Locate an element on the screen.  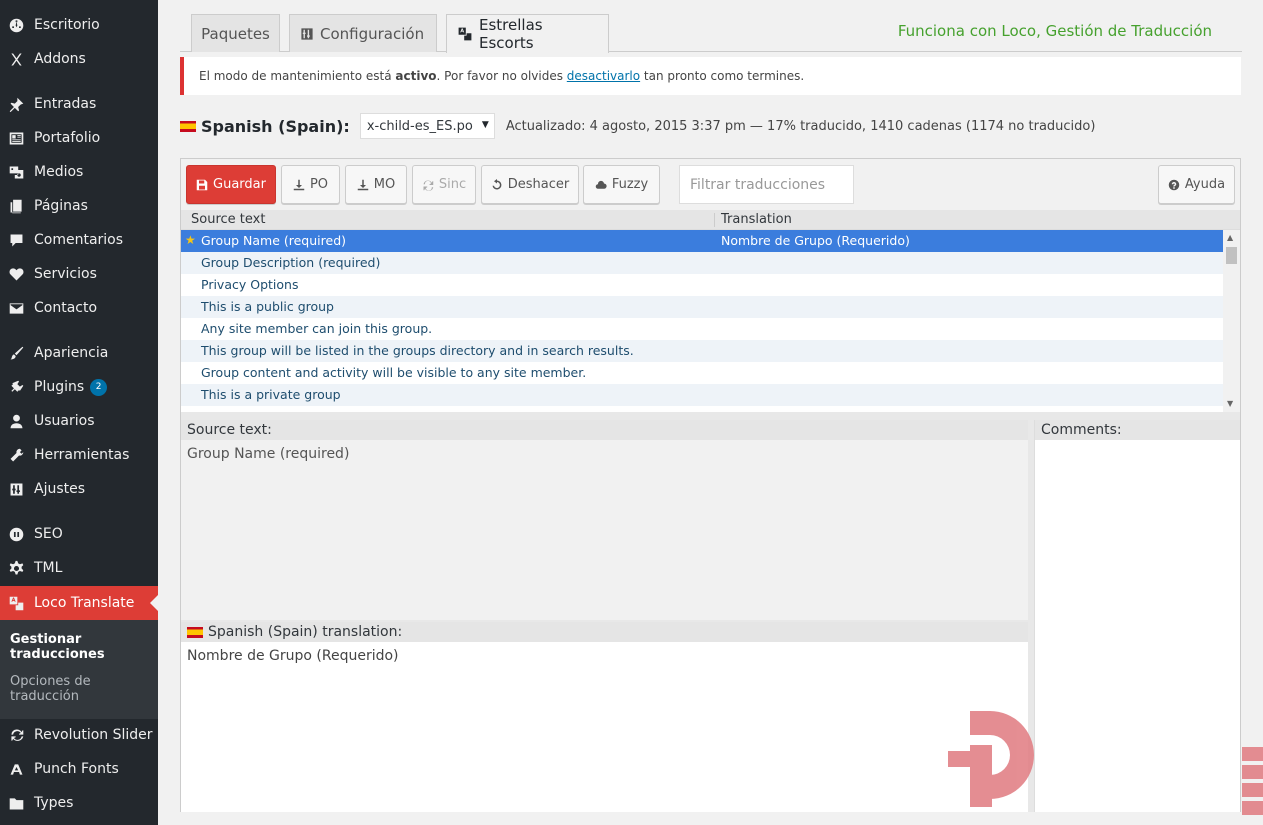
sidebar-item-types: Types is located at coordinates (79, 803).